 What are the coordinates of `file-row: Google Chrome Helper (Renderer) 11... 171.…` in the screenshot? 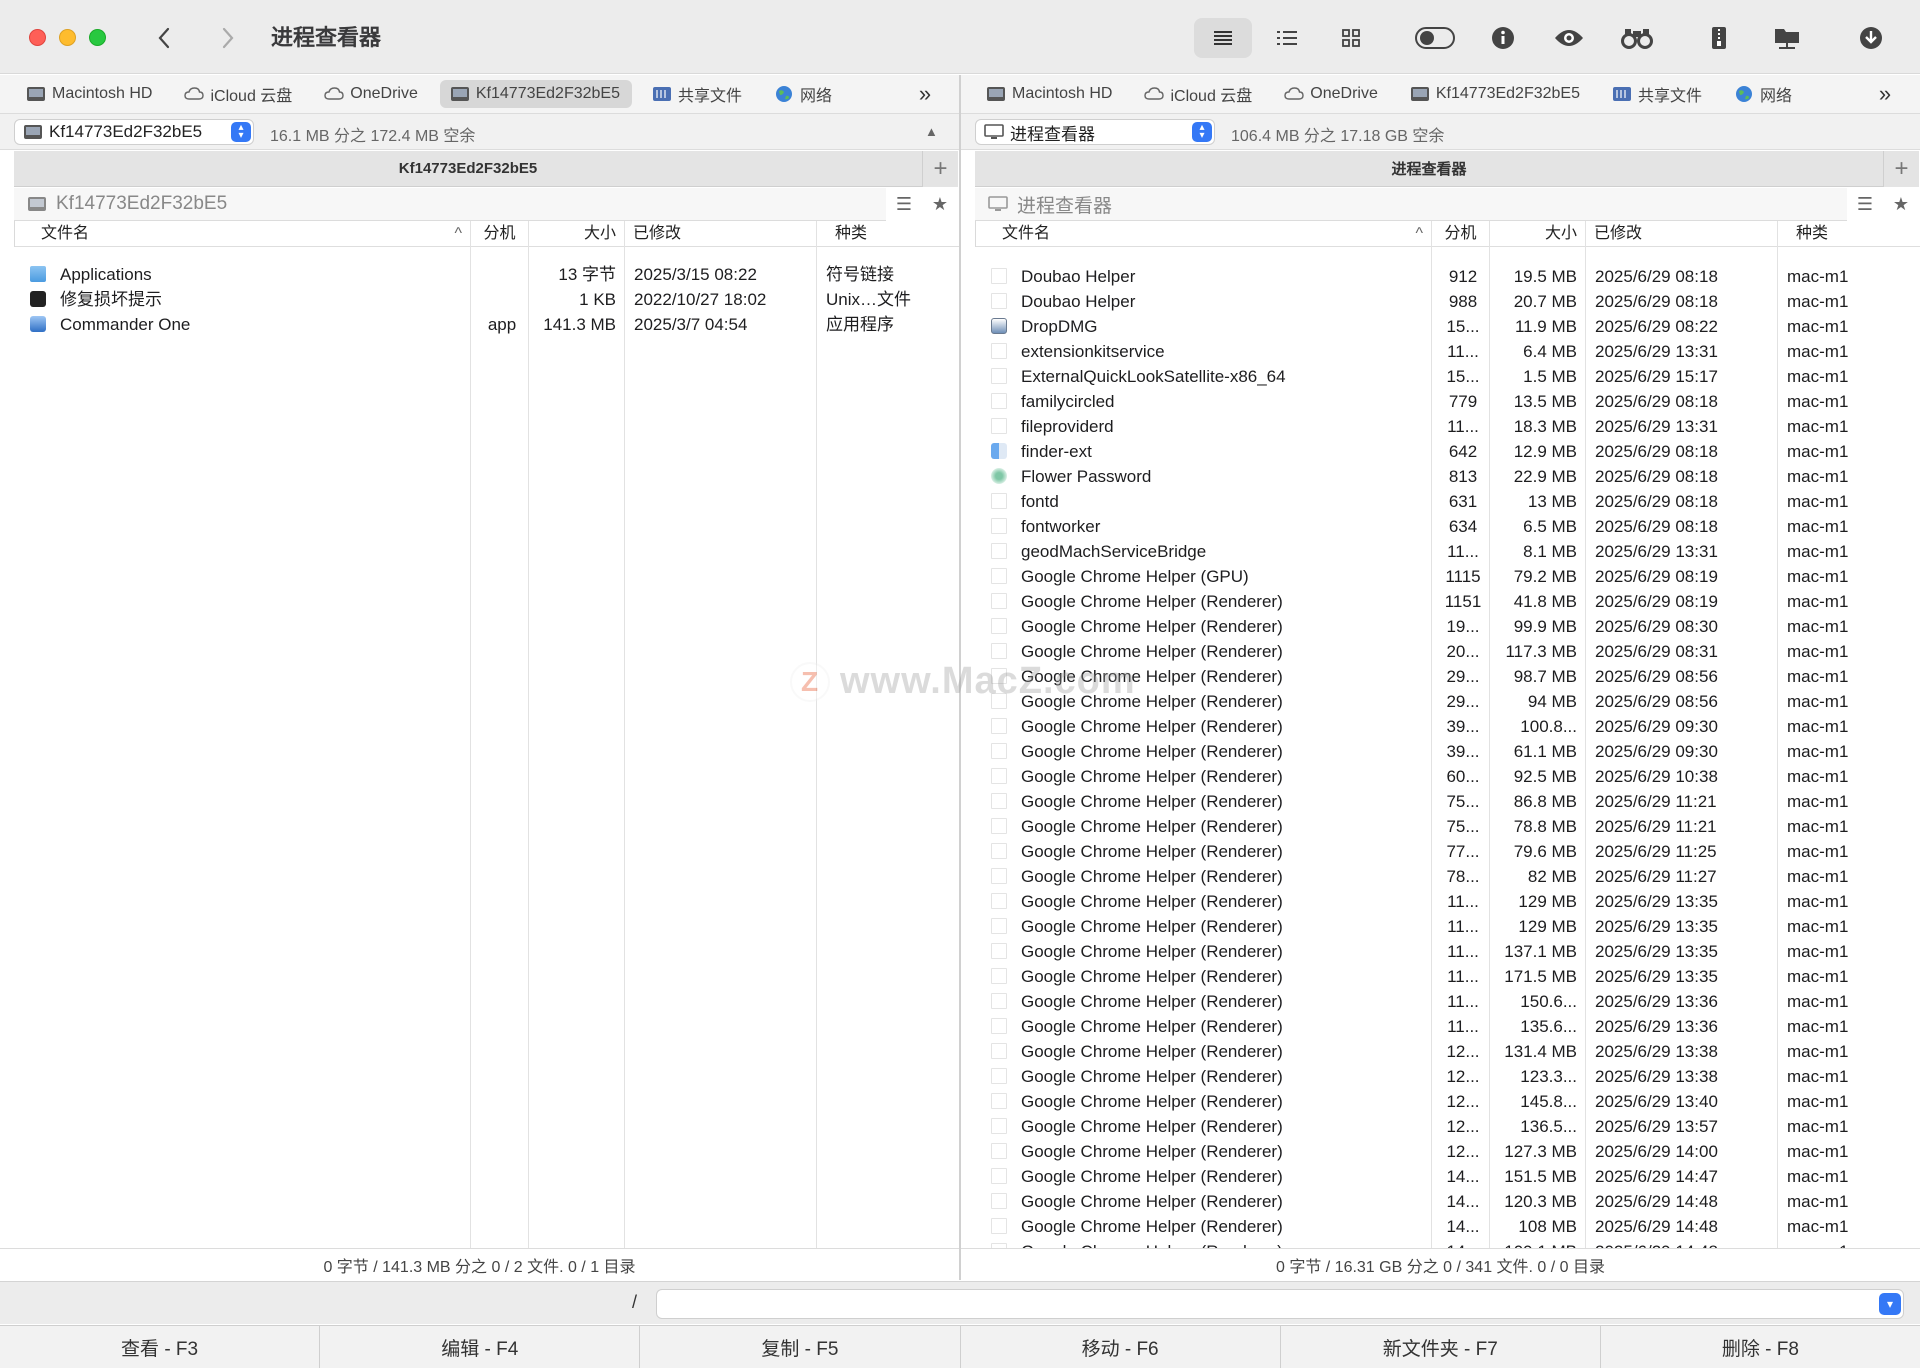 It's located at (1447, 976).